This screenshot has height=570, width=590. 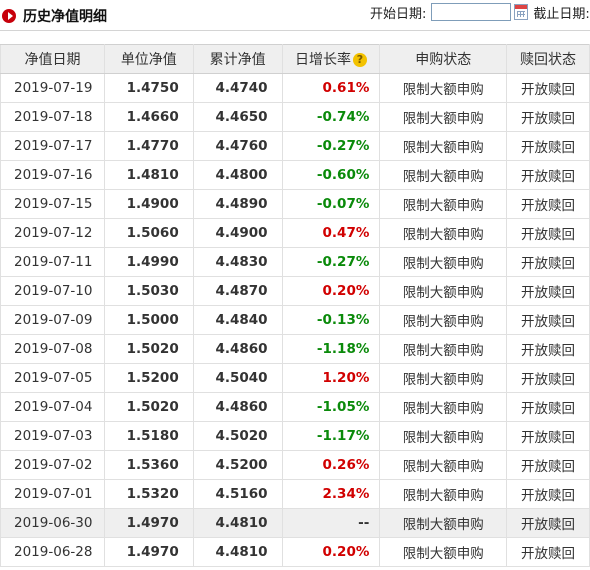 I want to click on table-row: 2019-07-08 1.5020 4.4860 -1.18% 限制大额申购 开放赎回, so click(x=295, y=349).